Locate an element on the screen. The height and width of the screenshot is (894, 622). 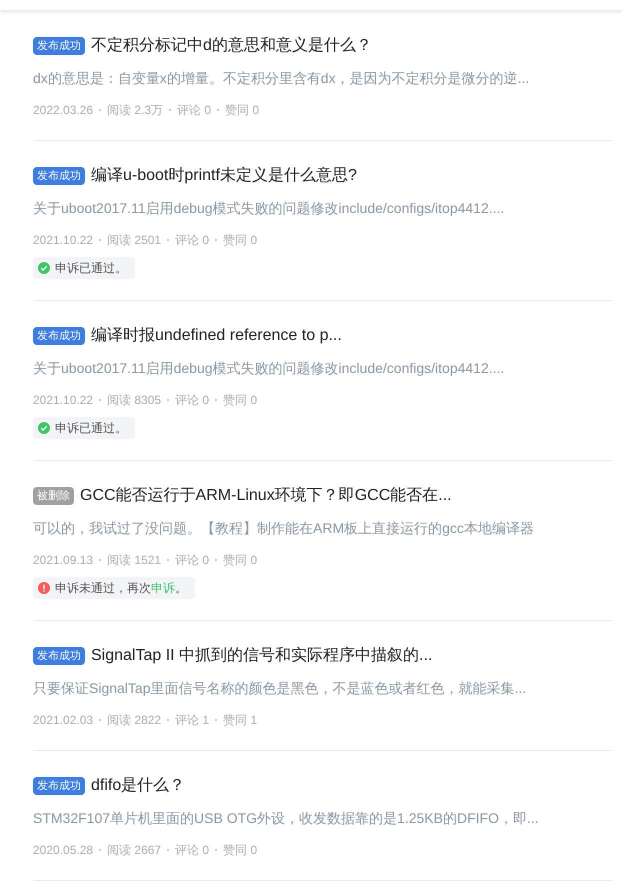
status-badge: 被删除 is located at coordinates (53, 496).